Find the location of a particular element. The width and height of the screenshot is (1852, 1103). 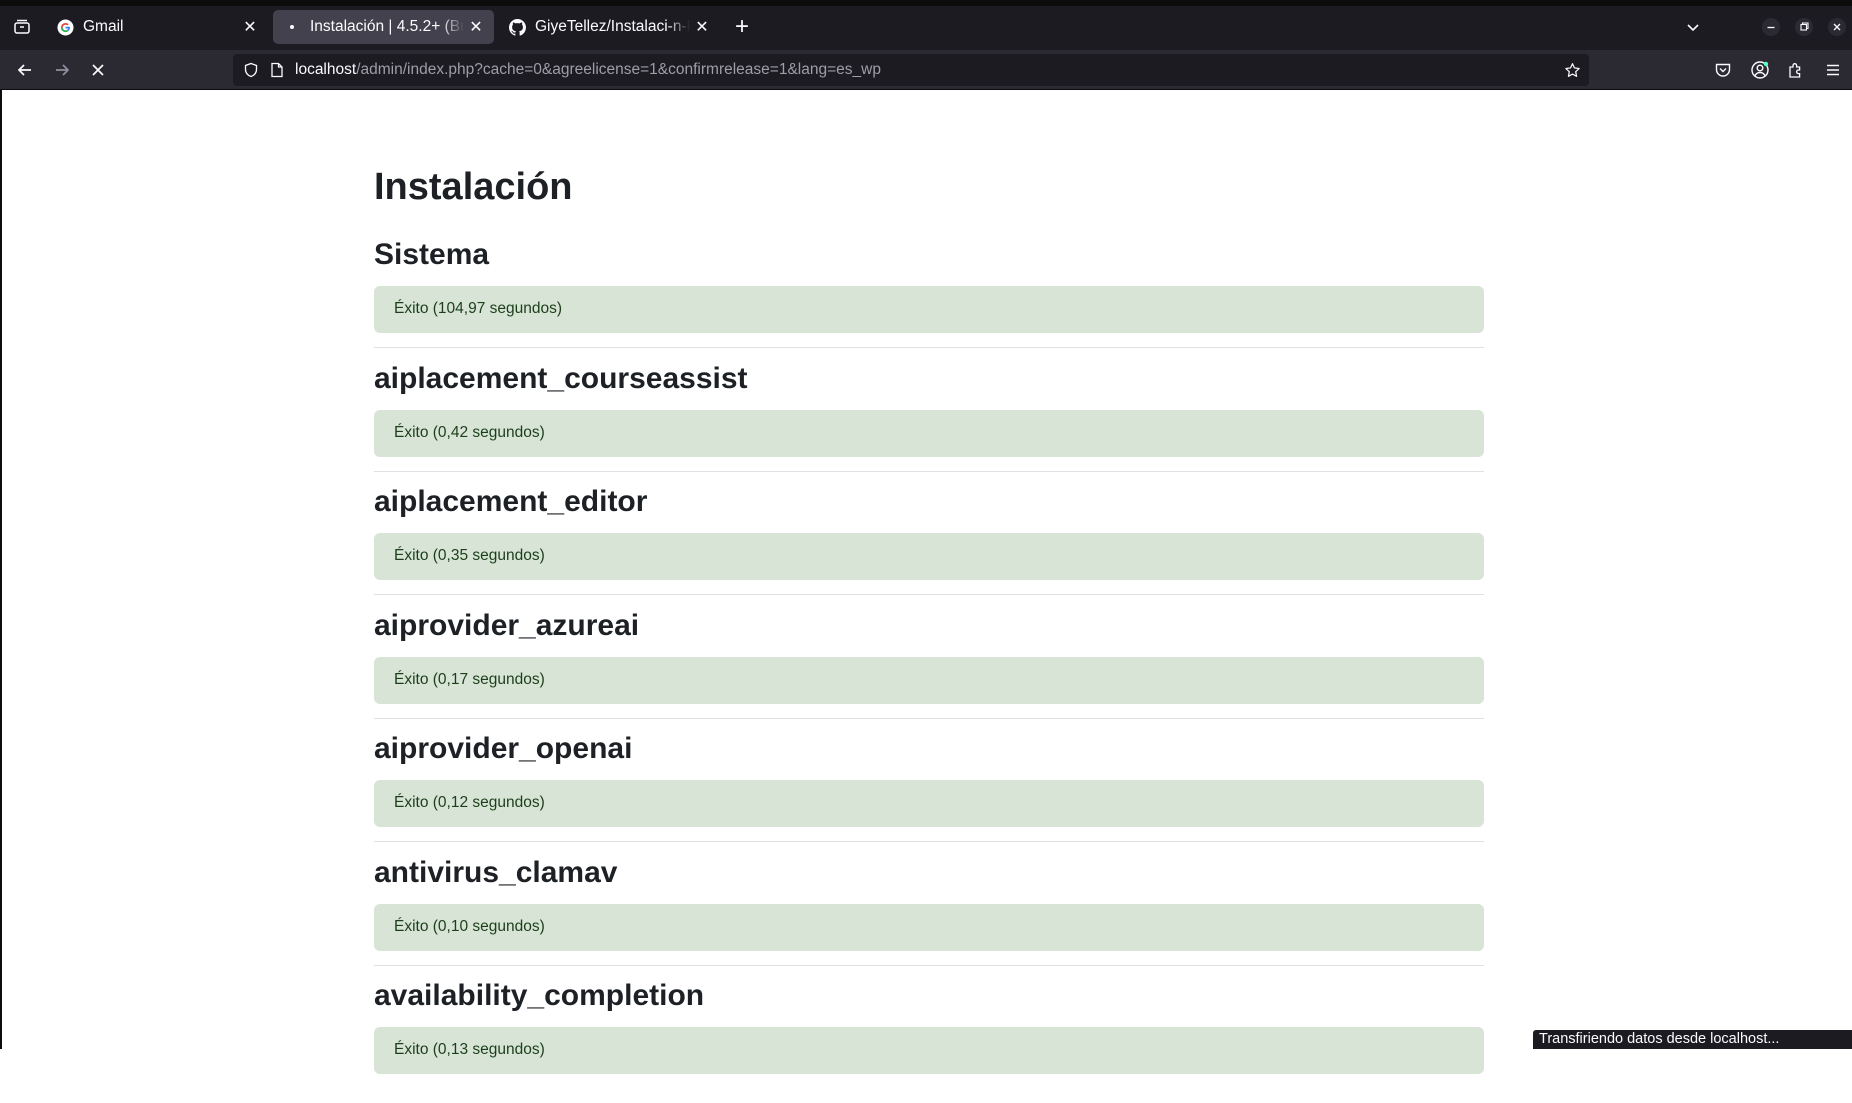

section-heading: aiplacement_editor is located at coordinates (511, 501).